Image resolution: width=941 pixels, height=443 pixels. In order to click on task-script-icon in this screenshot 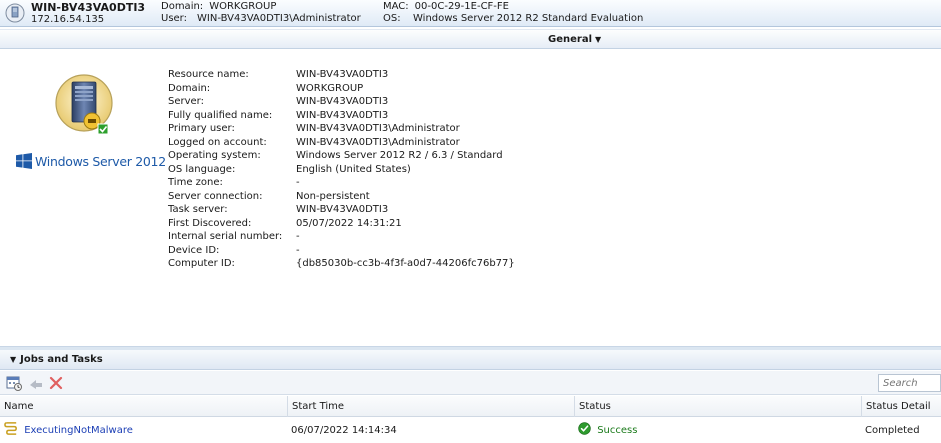, I will do `click(10, 428)`.